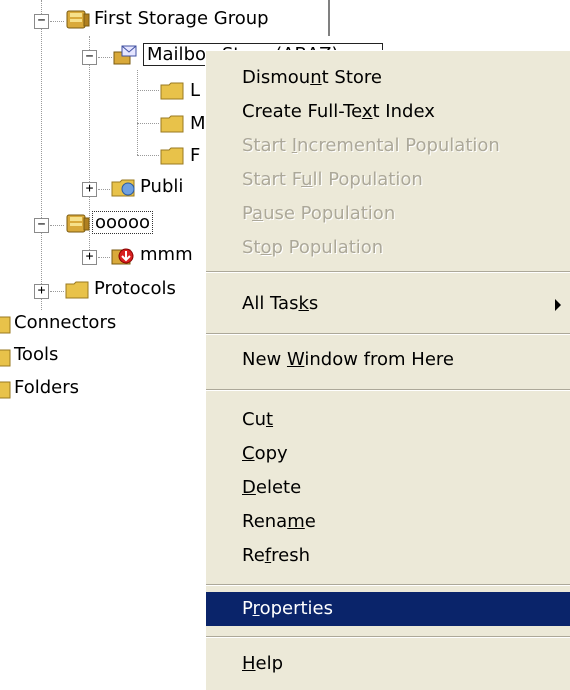 This screenshot has height=690, width=570. I want to click on menu-accel: r, so click(256, 608).